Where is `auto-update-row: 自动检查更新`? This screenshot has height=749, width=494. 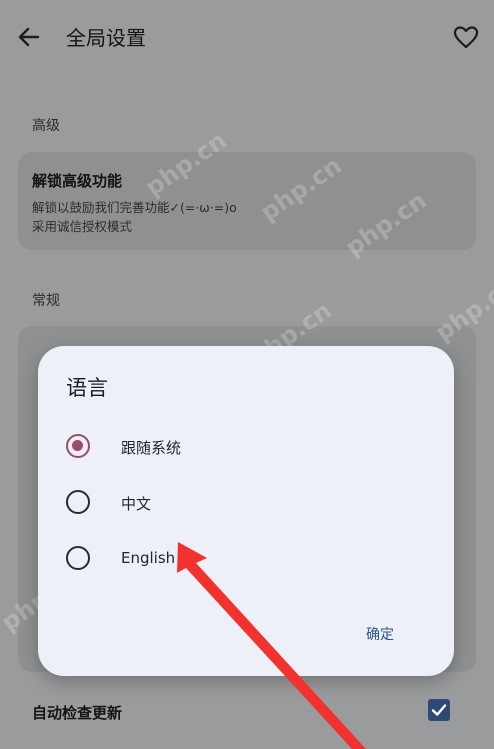
auto-update-row: 自动检查更新 is located at coordinates (247, 713).